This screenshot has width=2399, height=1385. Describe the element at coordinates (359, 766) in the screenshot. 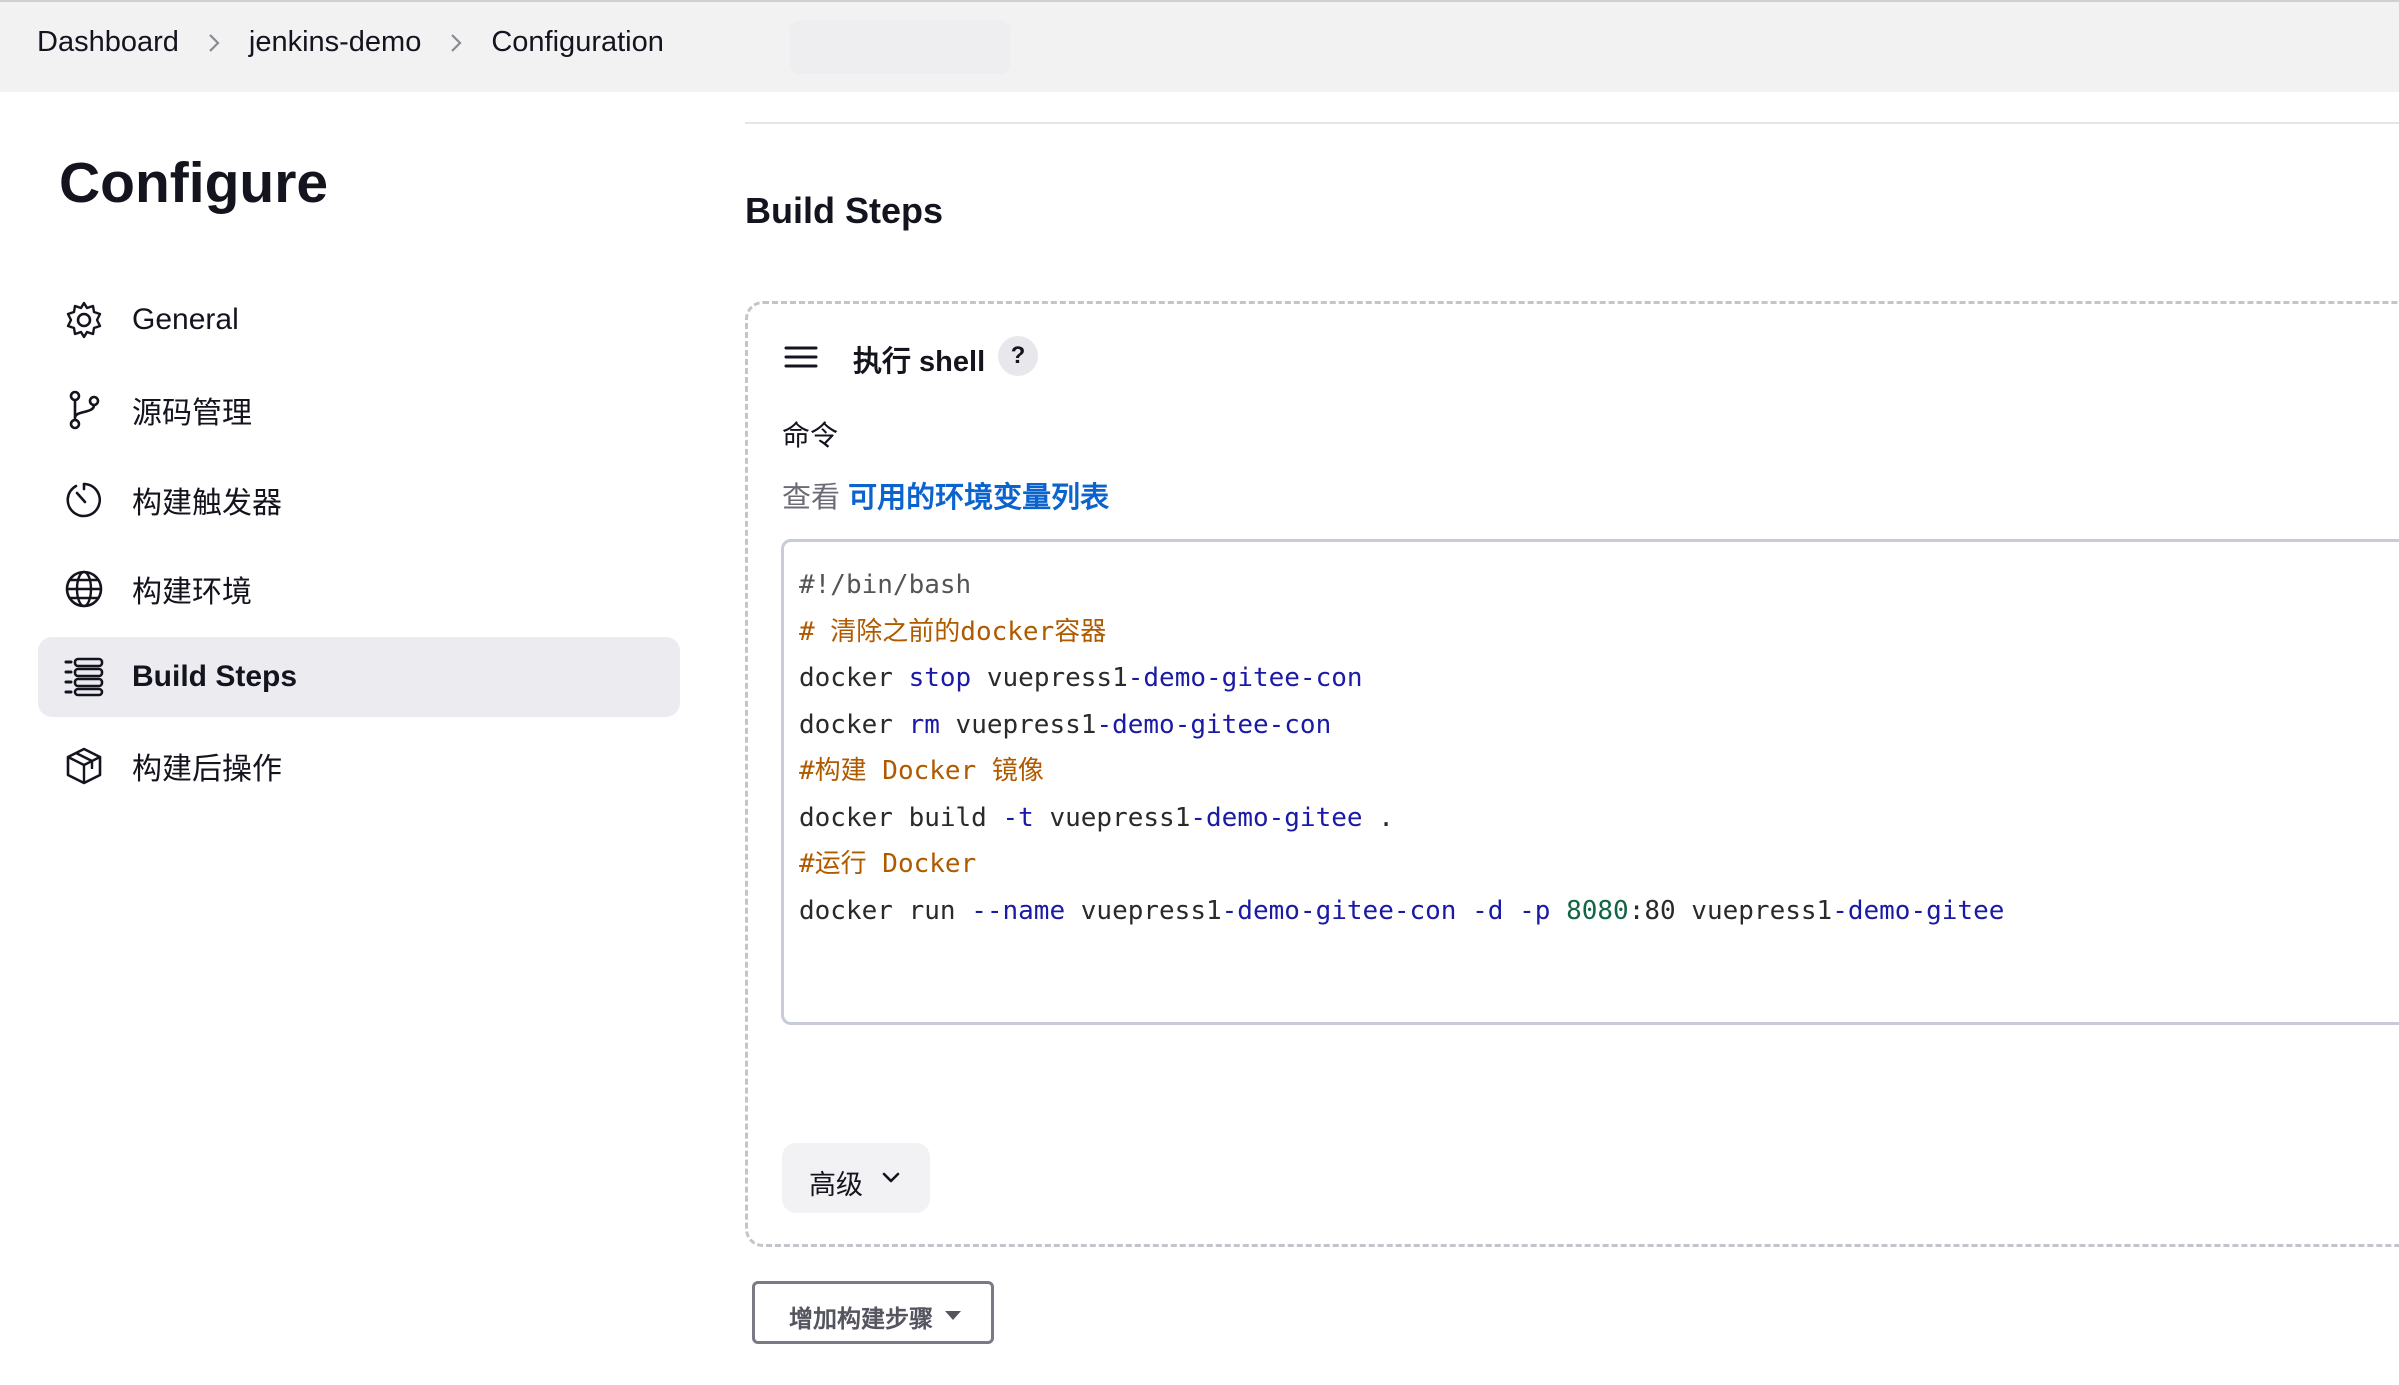

I see `sidebar-item-post-build-actions: 构建后操作` at that location.